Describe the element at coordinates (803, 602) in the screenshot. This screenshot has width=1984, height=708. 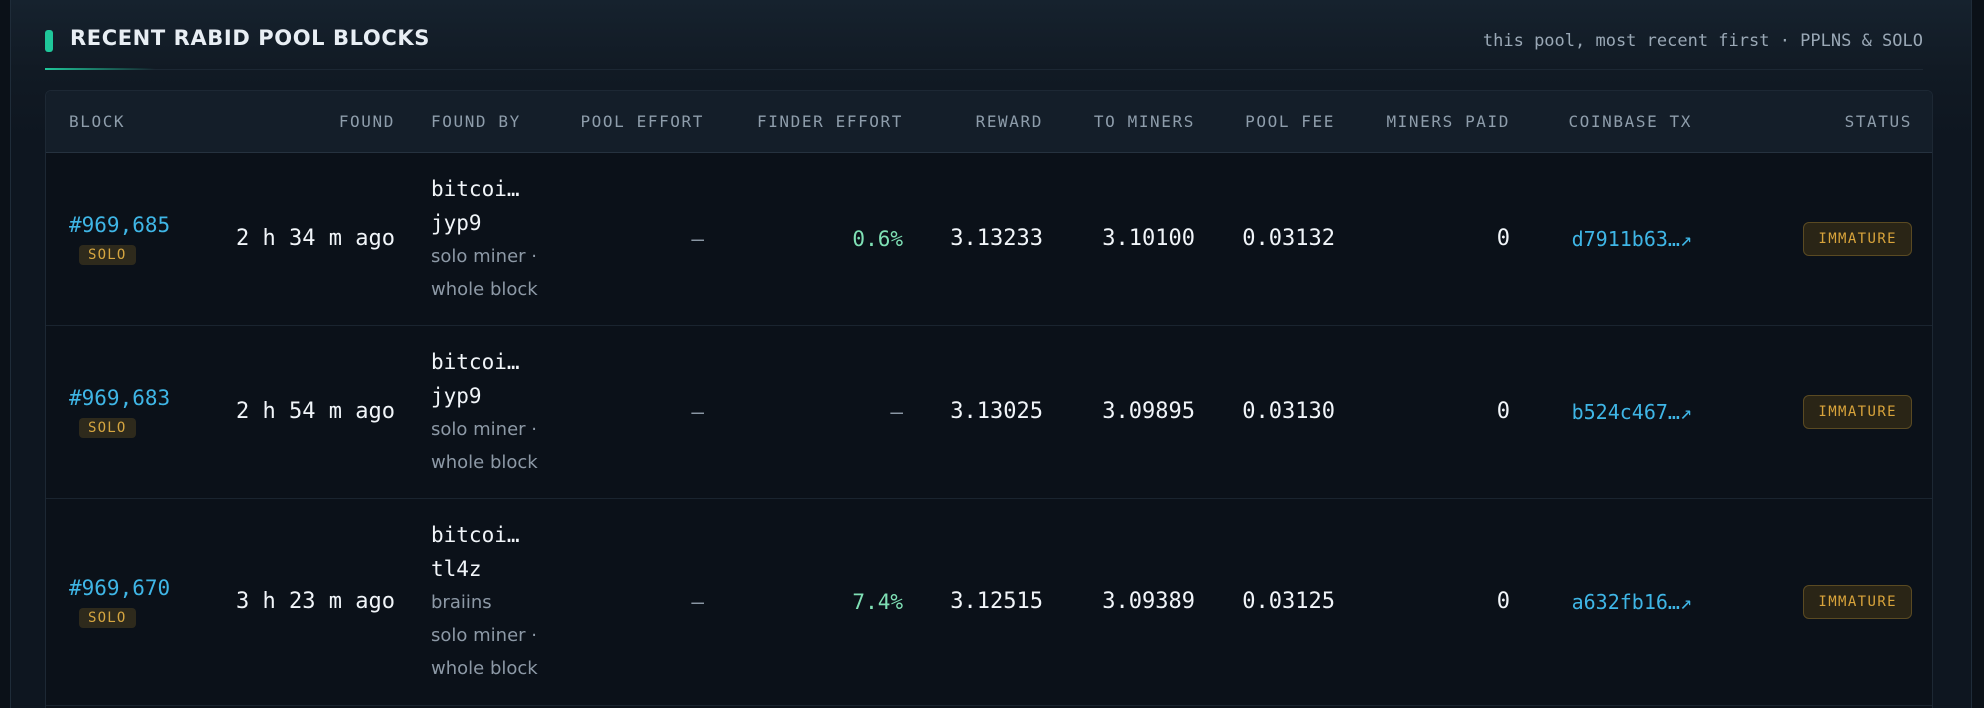
I see `finder-effort: 7.4%` at that location.